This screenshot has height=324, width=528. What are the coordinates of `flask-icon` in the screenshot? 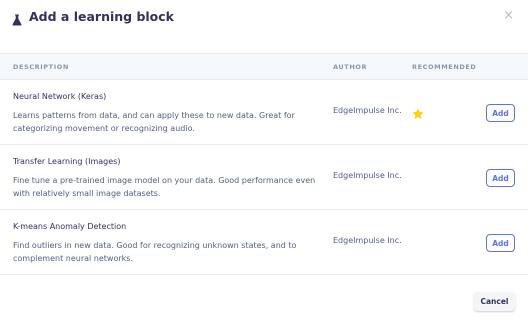 It's located at (17, 18).